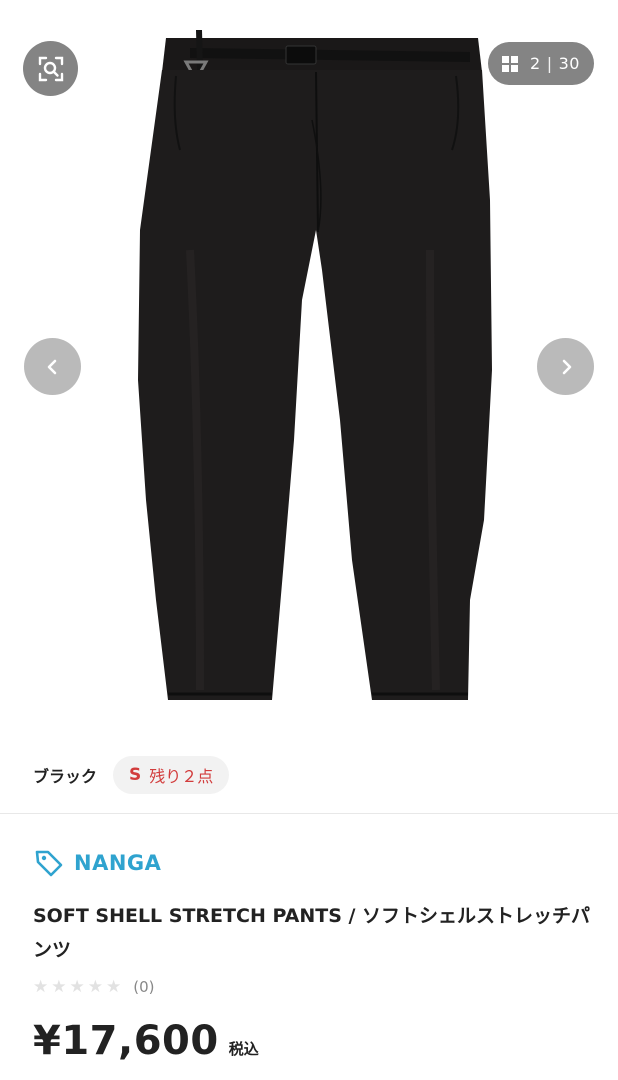 The image size is (618, 1080). What do you see at coordinates (49, 863) in the screenshot?
I see `tag-icon` at bounding box center [49, 863].